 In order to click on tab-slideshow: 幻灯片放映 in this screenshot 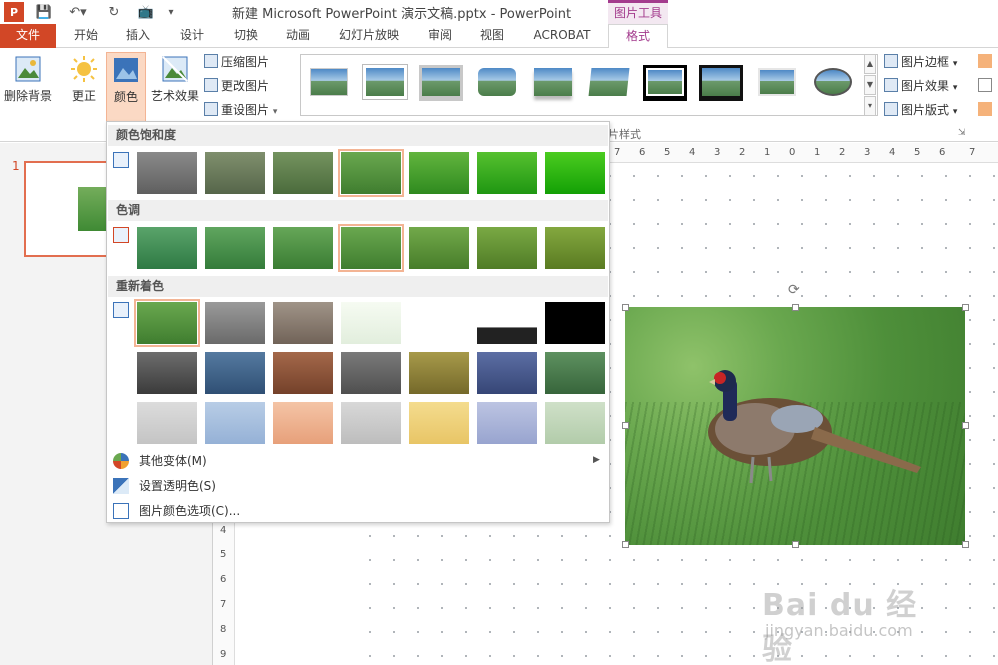, I will do `click(369, 36)`.